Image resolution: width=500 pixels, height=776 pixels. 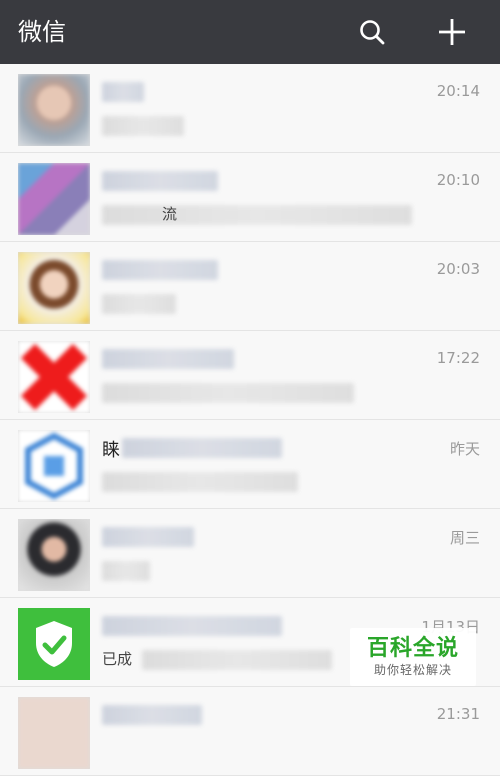 I want to click on add-button, so click(x=452, y=32).